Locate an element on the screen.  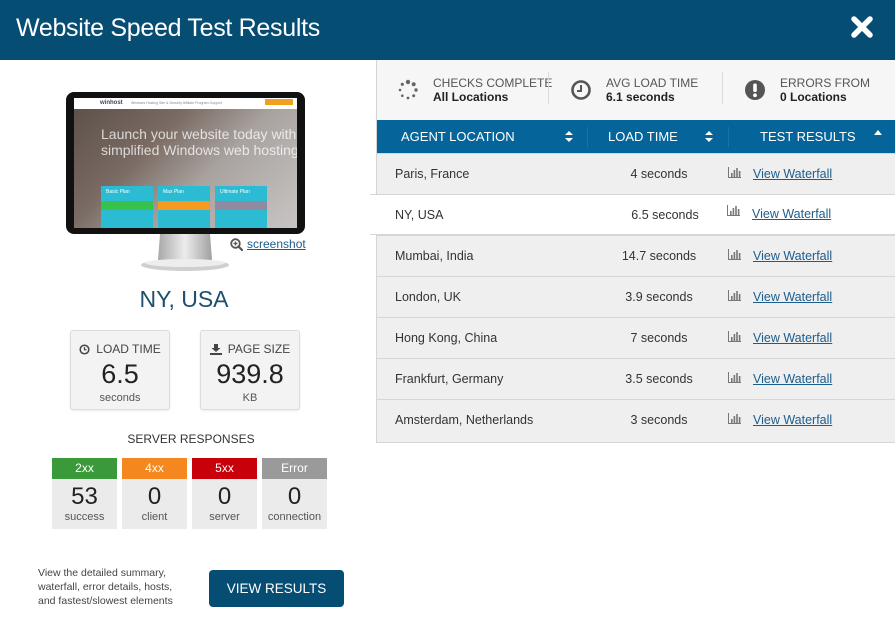
checks-complete-text: CHECKS COMPLETE All Locations is located at coordinates (493, 89).